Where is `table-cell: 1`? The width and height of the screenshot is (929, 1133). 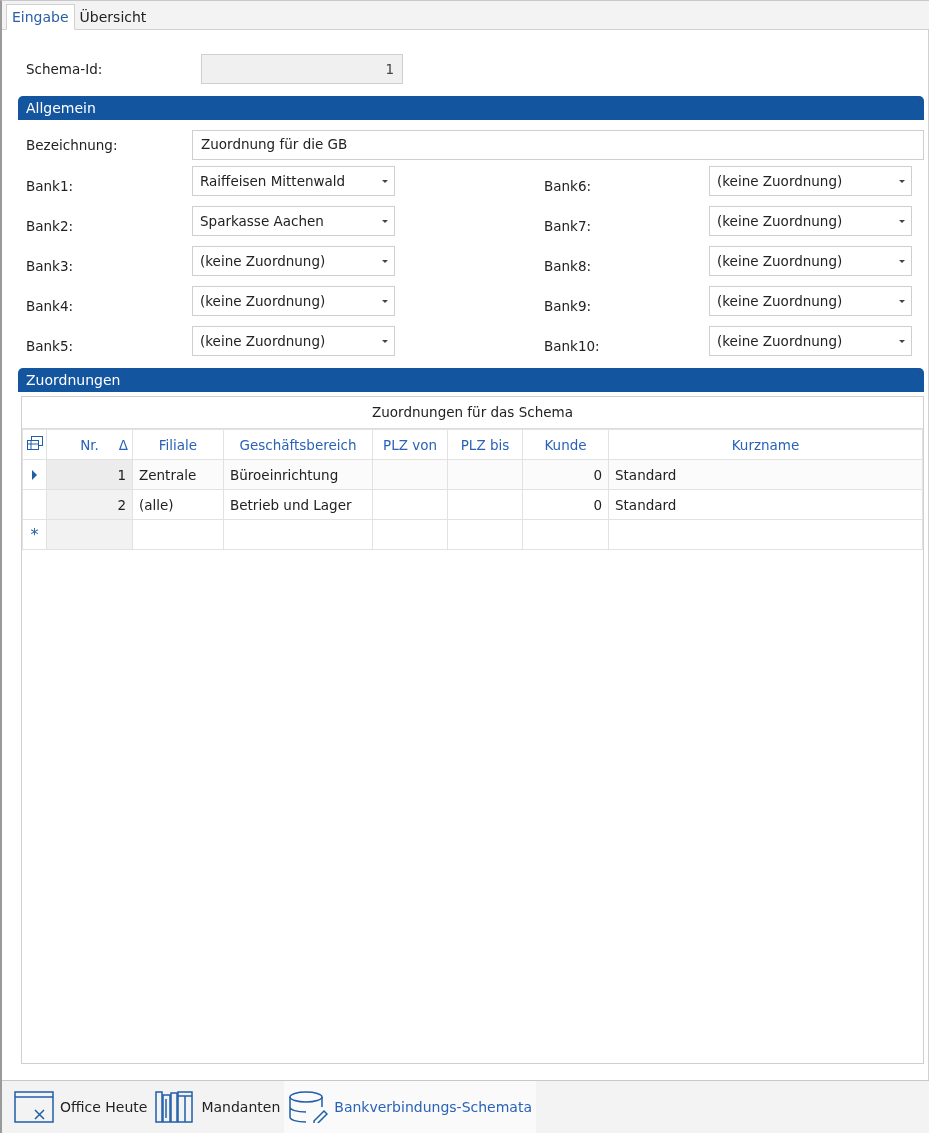
table-cell: 1 is located at coordinates (89, 474).